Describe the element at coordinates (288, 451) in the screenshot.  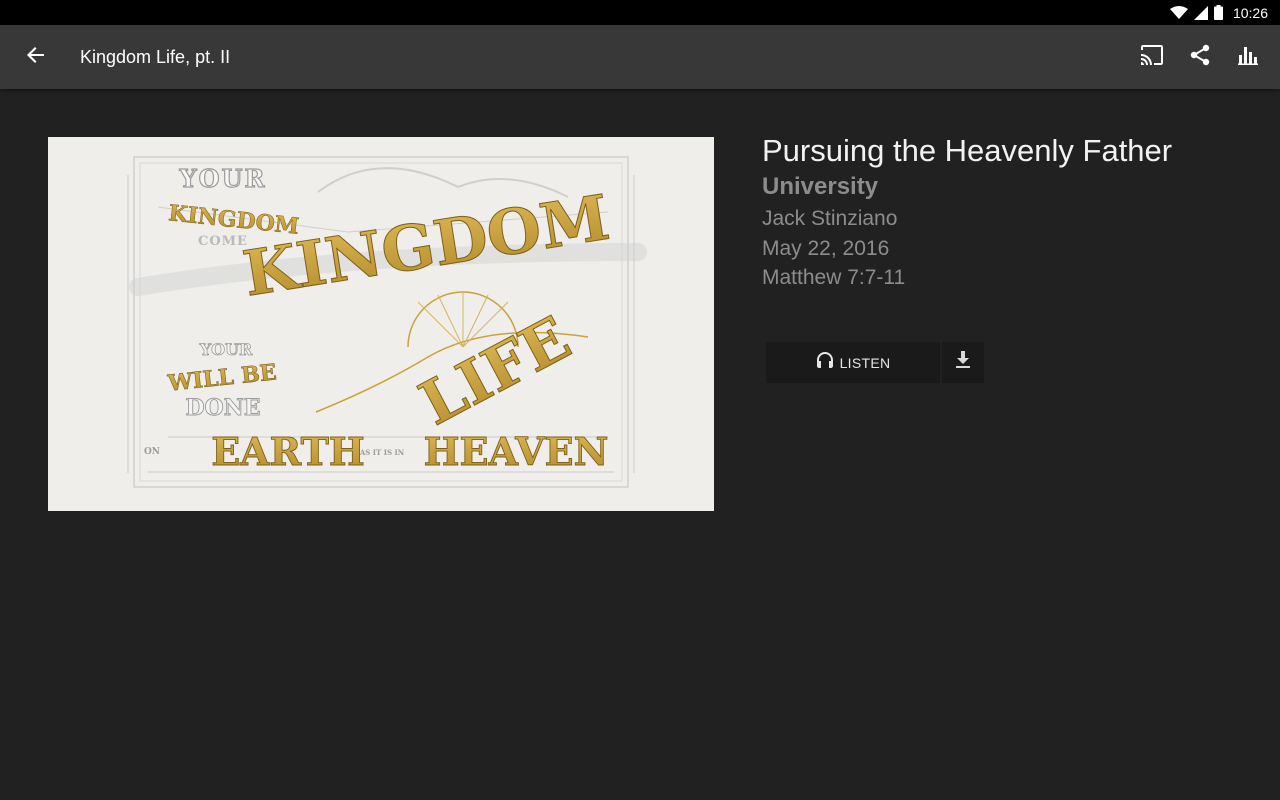
I see `art-text-earth: EARTH` at that location.